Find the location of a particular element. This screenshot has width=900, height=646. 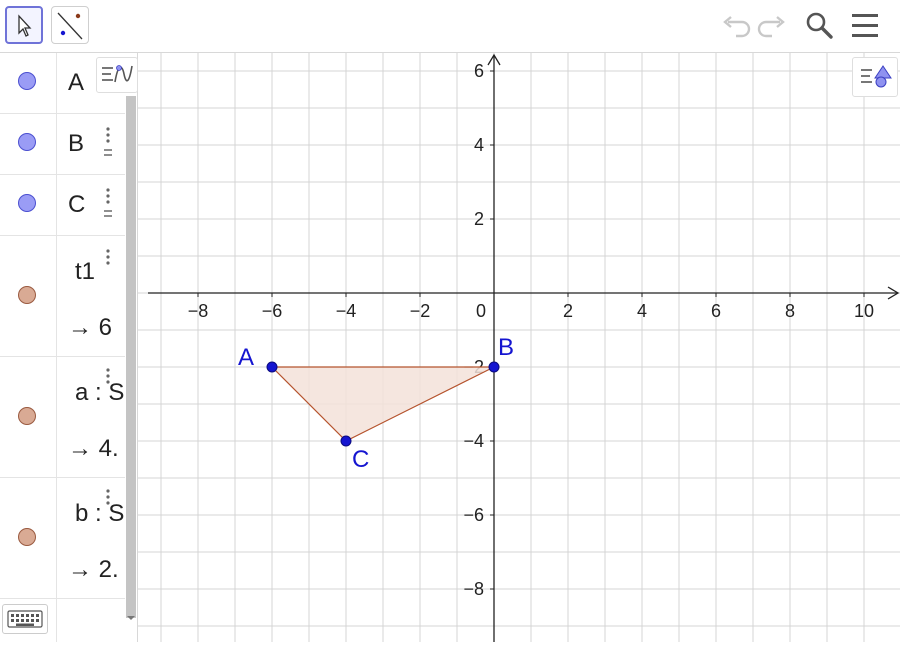

x-tick-label: 6 is located at coordinates (716, 311).